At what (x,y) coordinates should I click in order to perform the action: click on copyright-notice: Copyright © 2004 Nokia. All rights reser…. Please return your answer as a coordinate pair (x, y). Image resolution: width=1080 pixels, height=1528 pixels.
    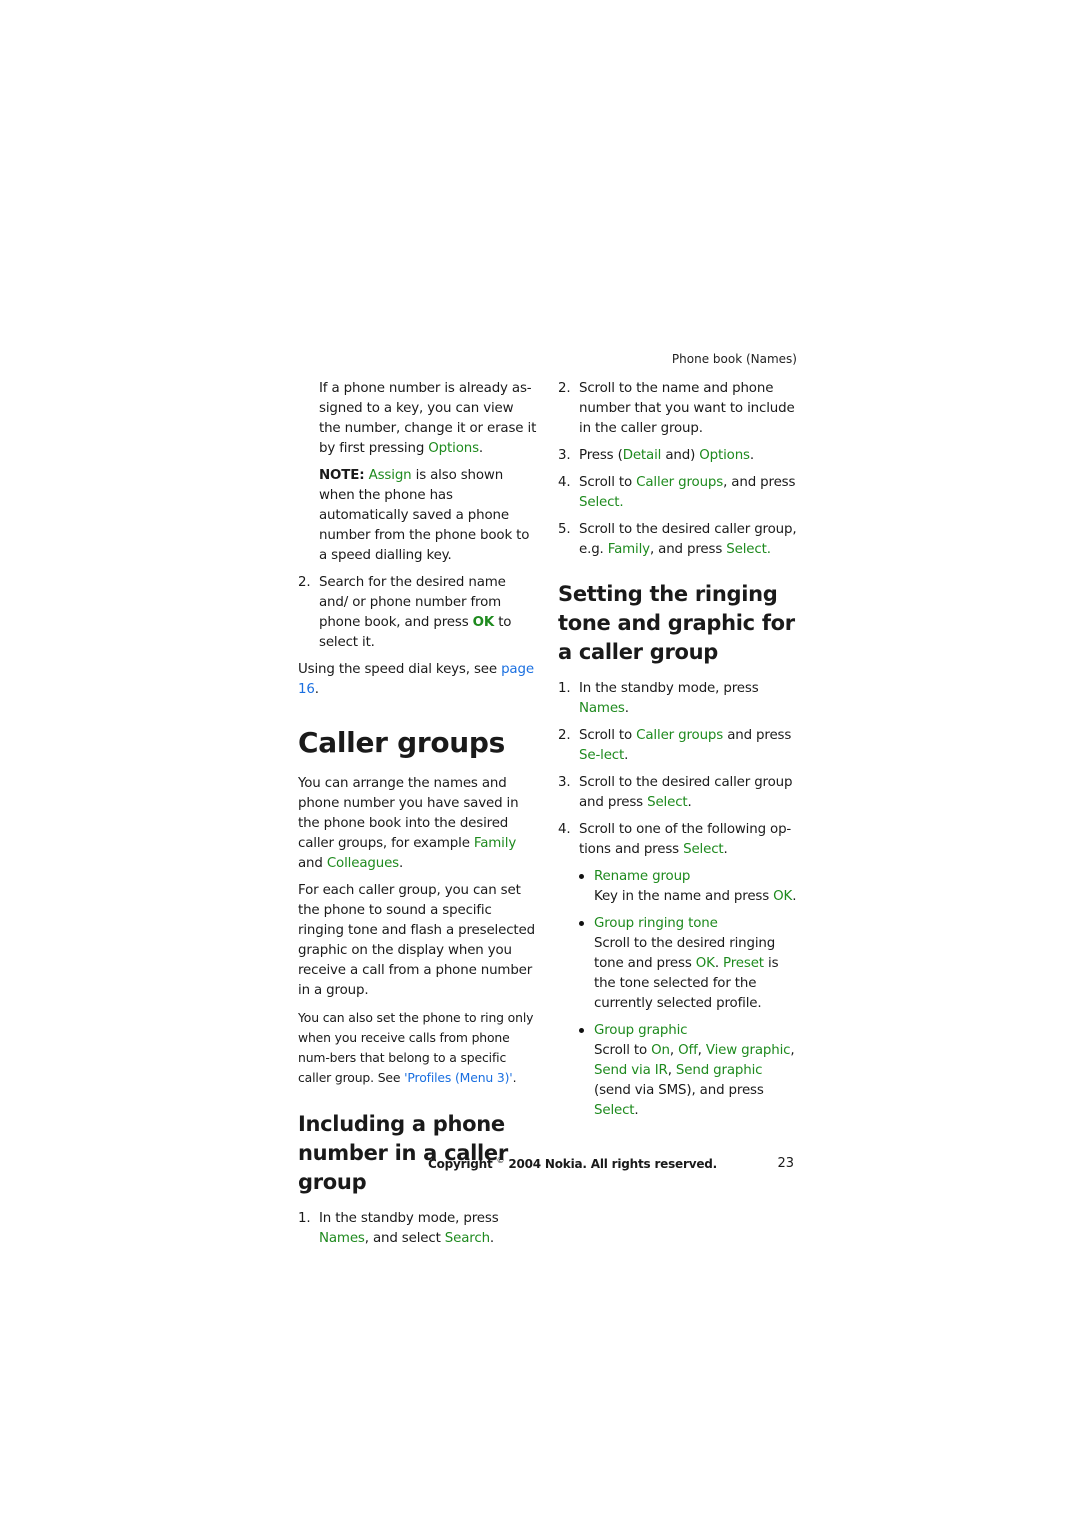
    Looking at the image, I should click on (573, 1163).